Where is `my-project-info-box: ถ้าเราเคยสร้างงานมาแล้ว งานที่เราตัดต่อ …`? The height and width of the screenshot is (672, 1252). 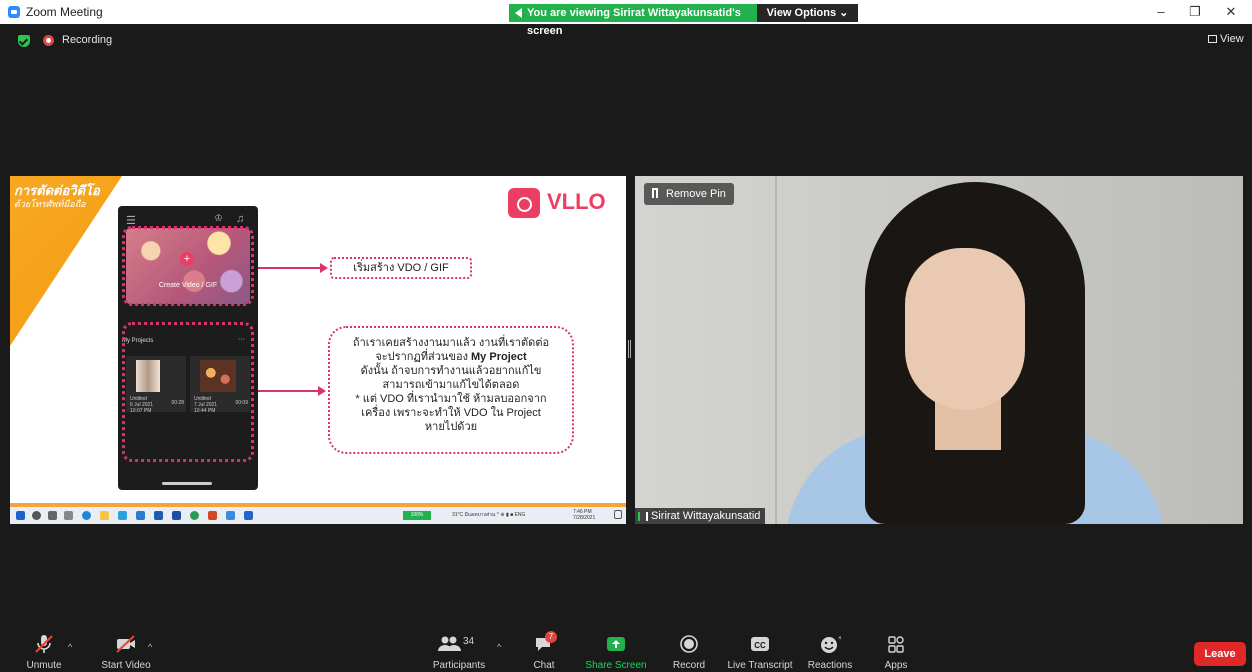
my-project-info-box: ถ้าเราเคยสร้างงานมาแล้ว งานที่เราตัดต่อ … is located at coordinates (451, 390).